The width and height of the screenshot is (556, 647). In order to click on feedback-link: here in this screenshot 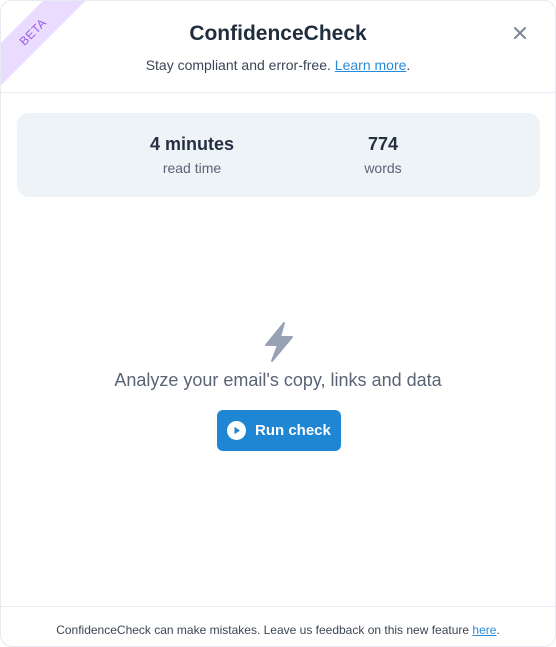, I will do `click(484, 630)`.